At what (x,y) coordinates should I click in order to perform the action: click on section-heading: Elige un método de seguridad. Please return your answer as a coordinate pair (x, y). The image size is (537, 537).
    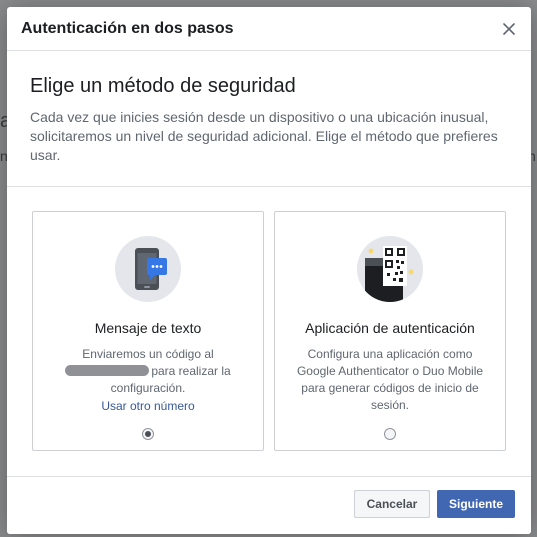
    Looking at the image, I should click on (163, 86).